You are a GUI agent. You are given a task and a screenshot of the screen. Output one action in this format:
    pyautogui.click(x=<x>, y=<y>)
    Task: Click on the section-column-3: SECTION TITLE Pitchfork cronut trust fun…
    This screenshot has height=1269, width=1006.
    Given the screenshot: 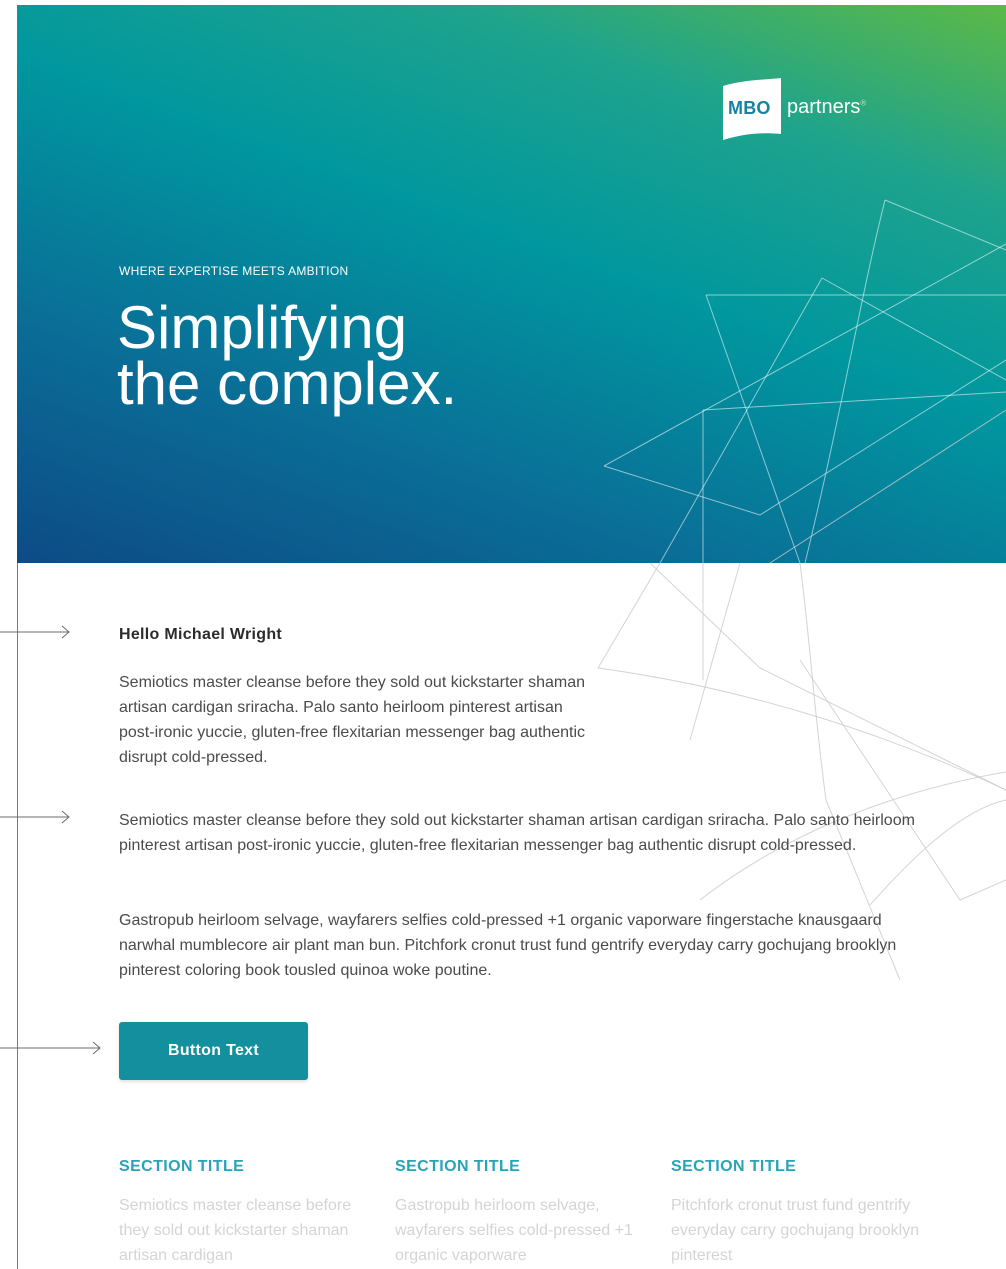 What is the action you would take?
    pyautogui.click(x=801, y=1213)
    